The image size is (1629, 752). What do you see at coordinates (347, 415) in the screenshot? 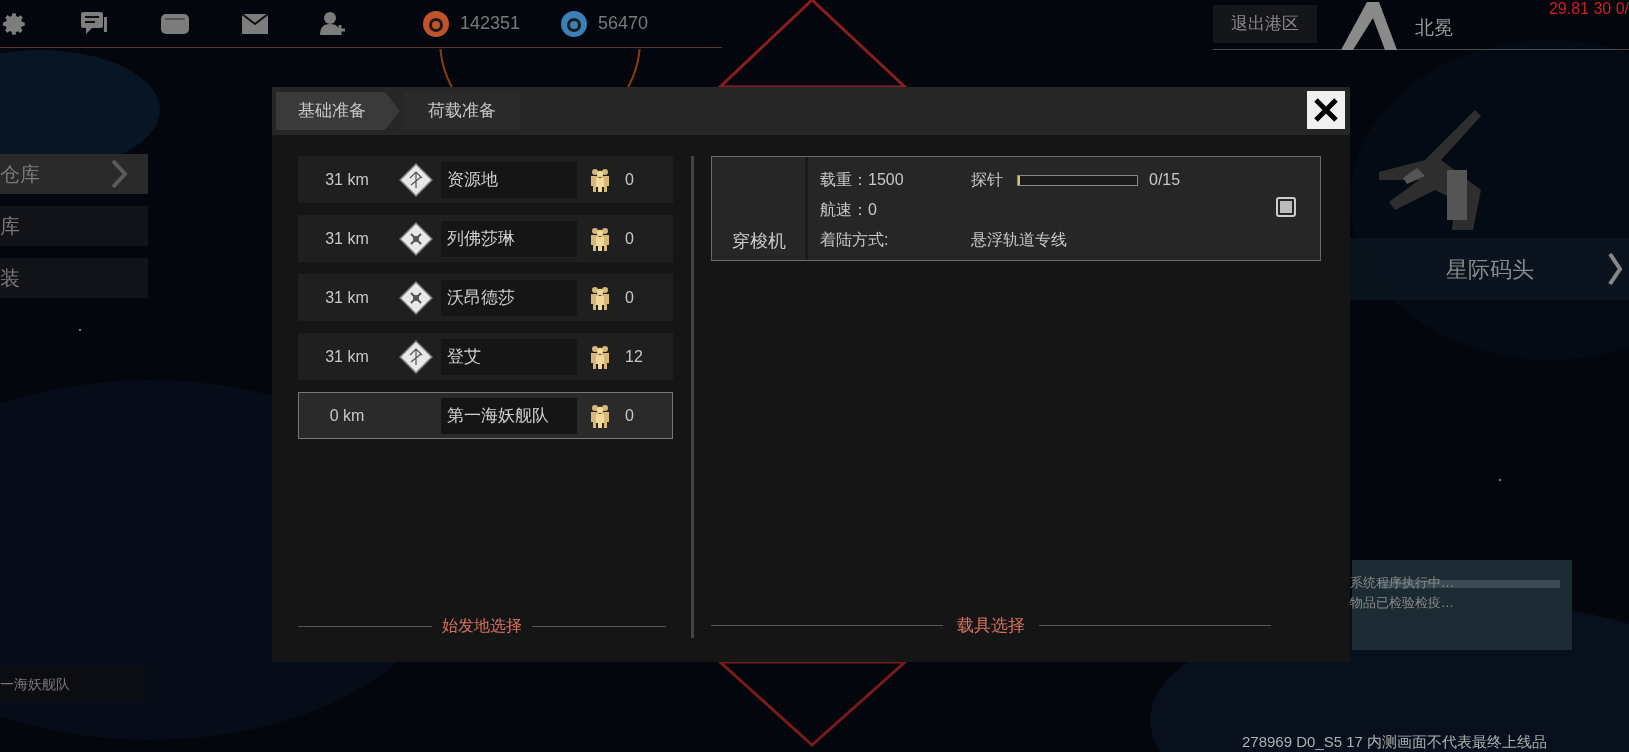
I see `distance-text: 0 km` at bounding box center [347, 415].